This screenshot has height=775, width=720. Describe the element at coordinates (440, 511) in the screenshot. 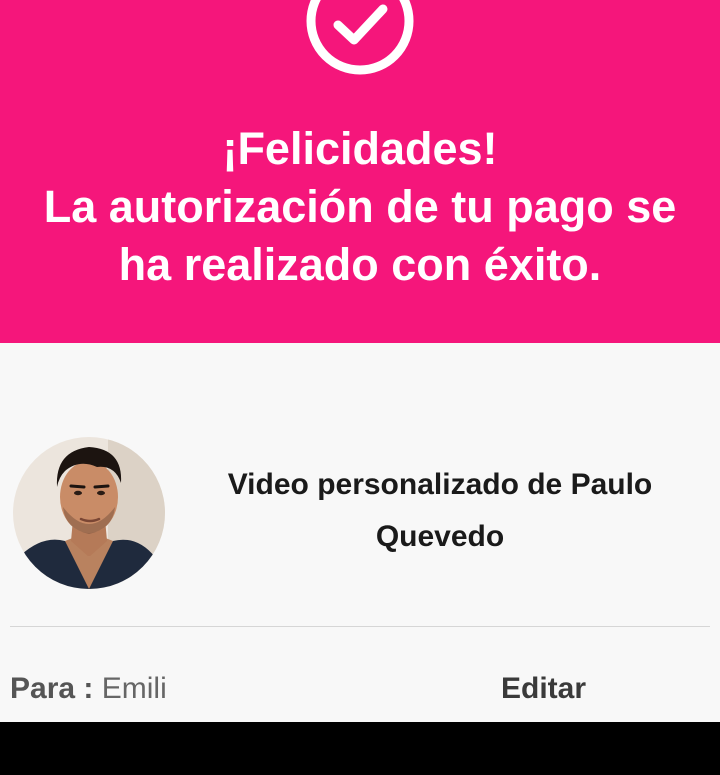

I see `product-title: Video personalizado de Paulo Quevedo` at that location.